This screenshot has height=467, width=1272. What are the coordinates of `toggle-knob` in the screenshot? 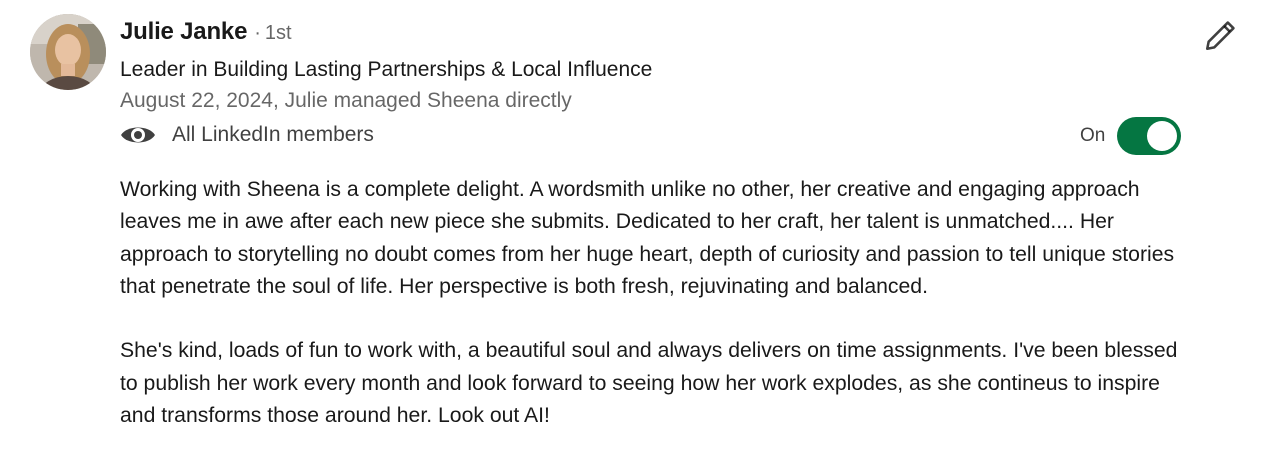 It's located at (1162, 136).